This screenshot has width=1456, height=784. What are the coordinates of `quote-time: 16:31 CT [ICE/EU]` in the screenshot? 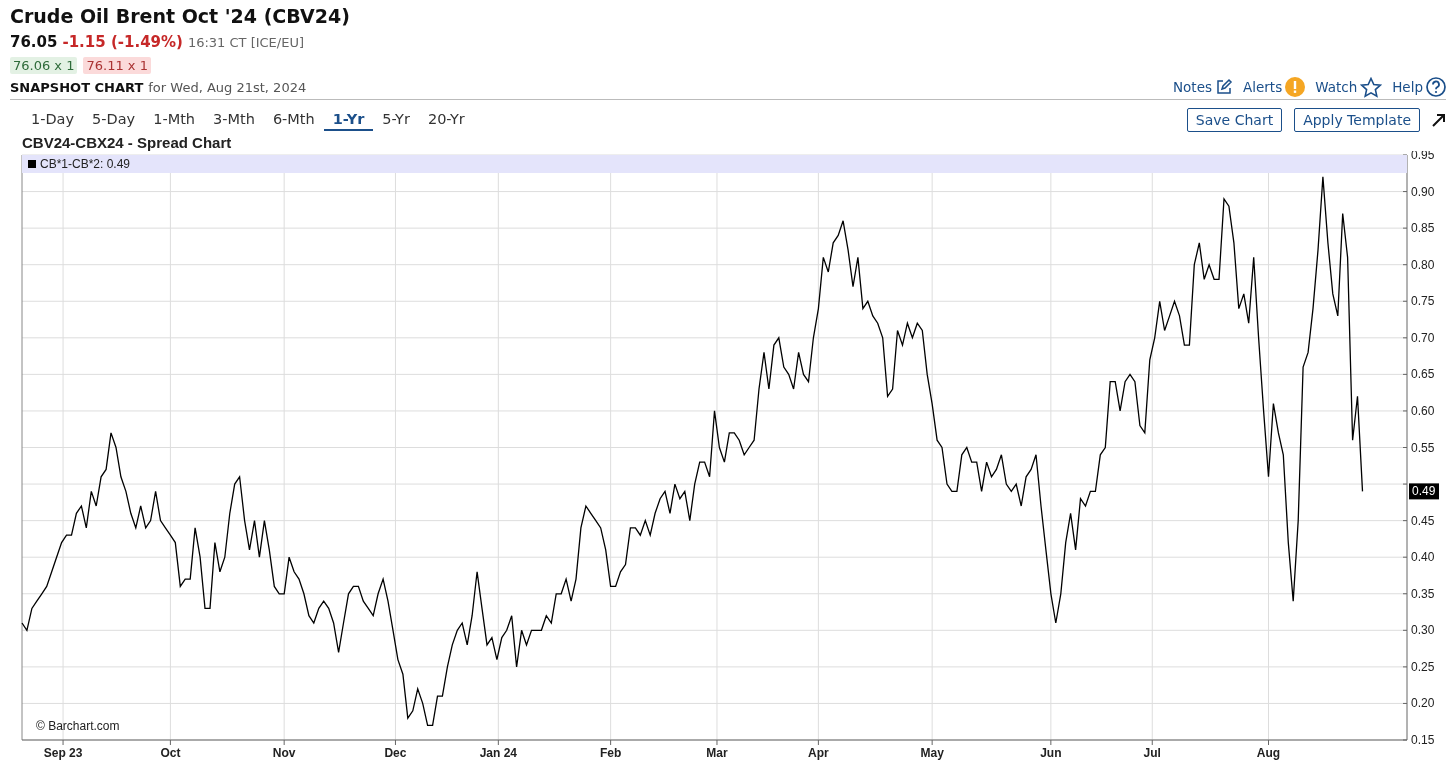 It's located at (245, 43).